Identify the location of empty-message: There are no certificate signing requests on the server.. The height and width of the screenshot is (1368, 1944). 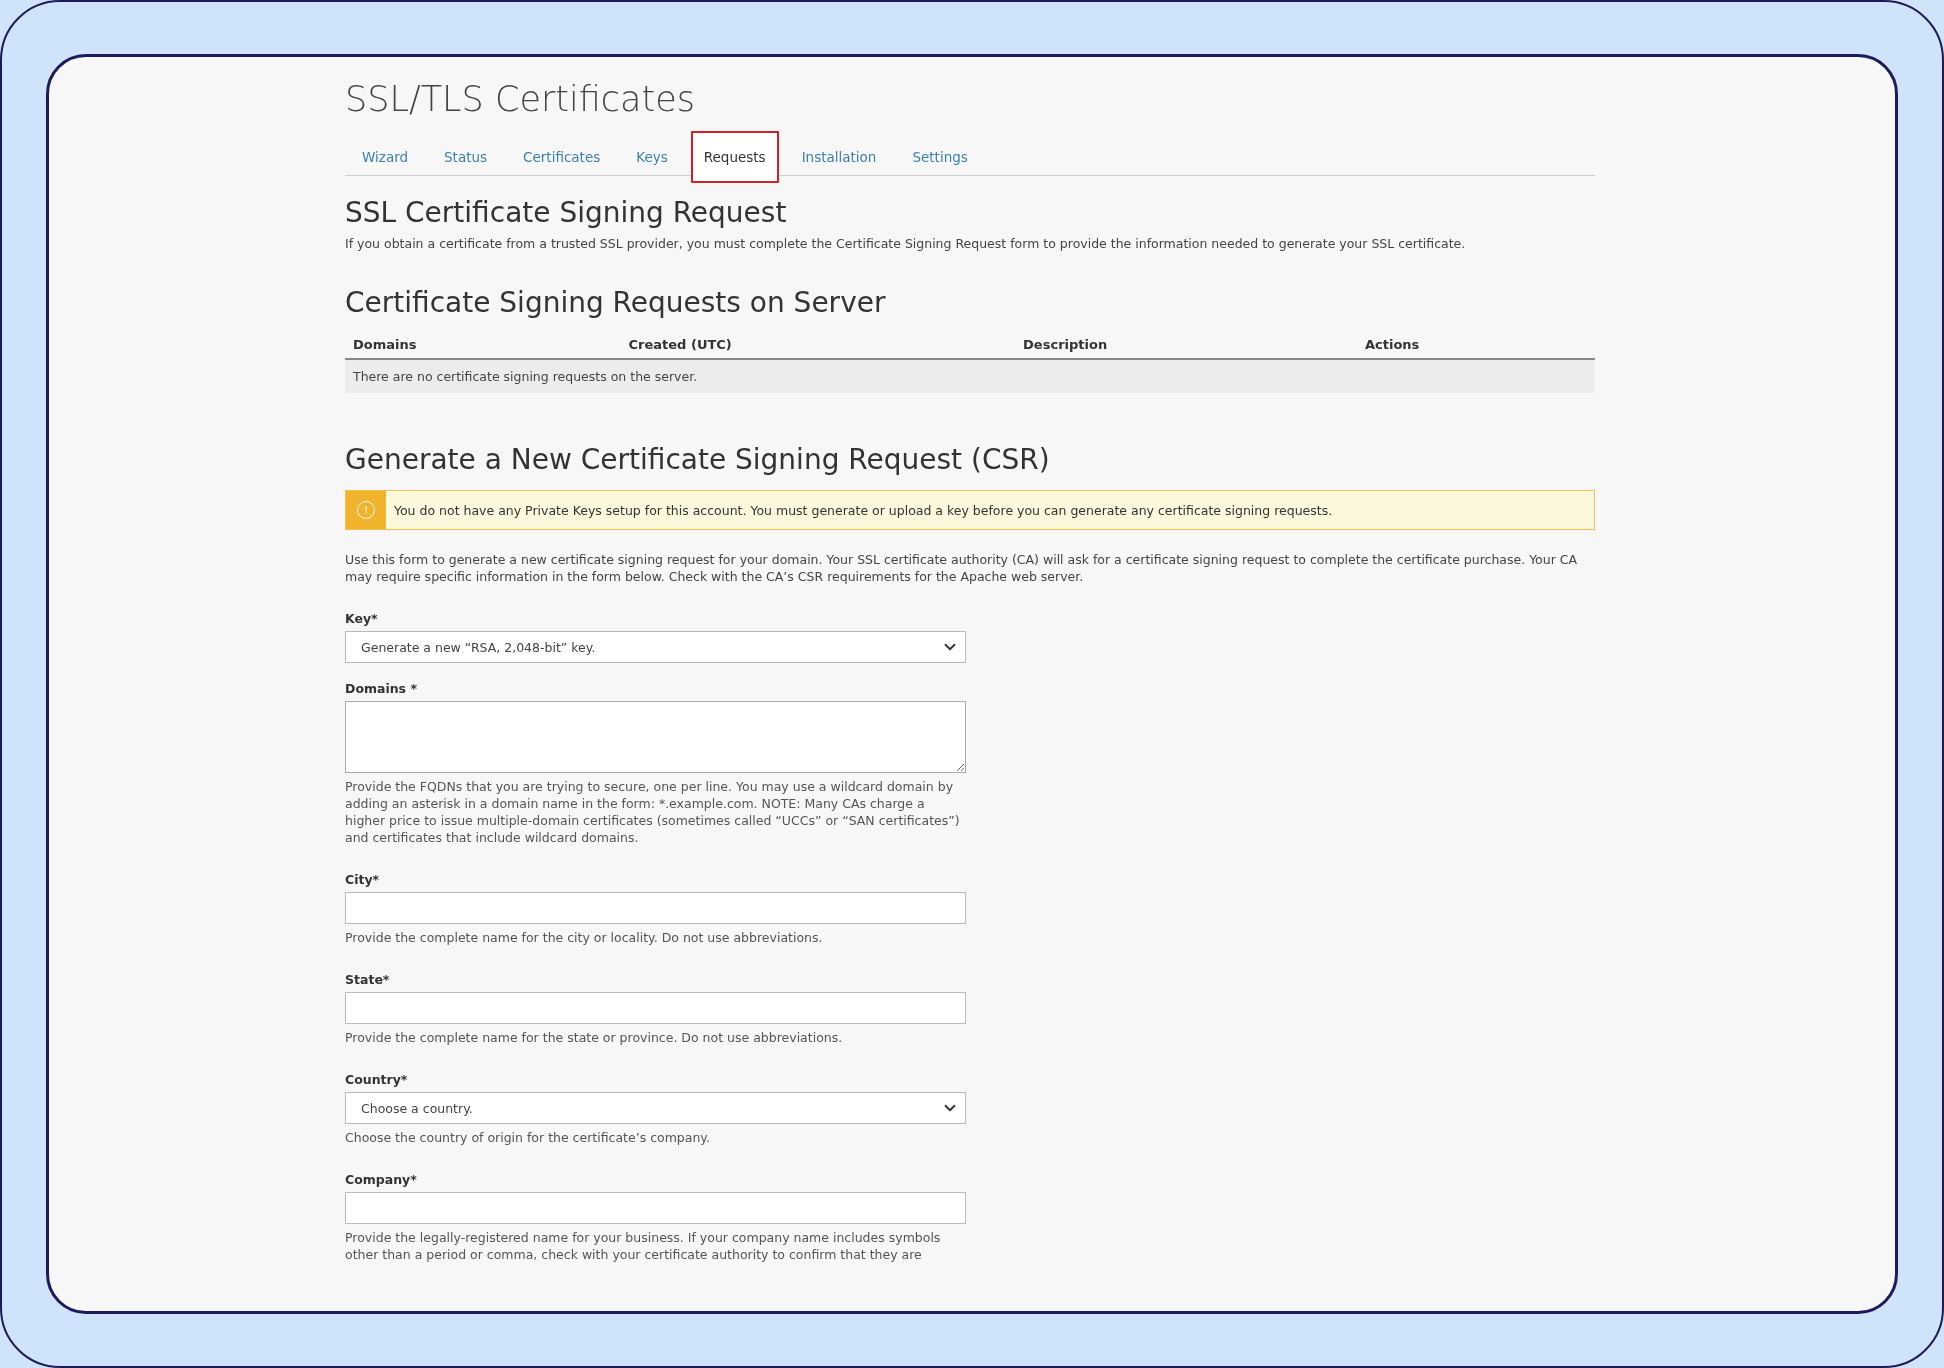
(970, 376).